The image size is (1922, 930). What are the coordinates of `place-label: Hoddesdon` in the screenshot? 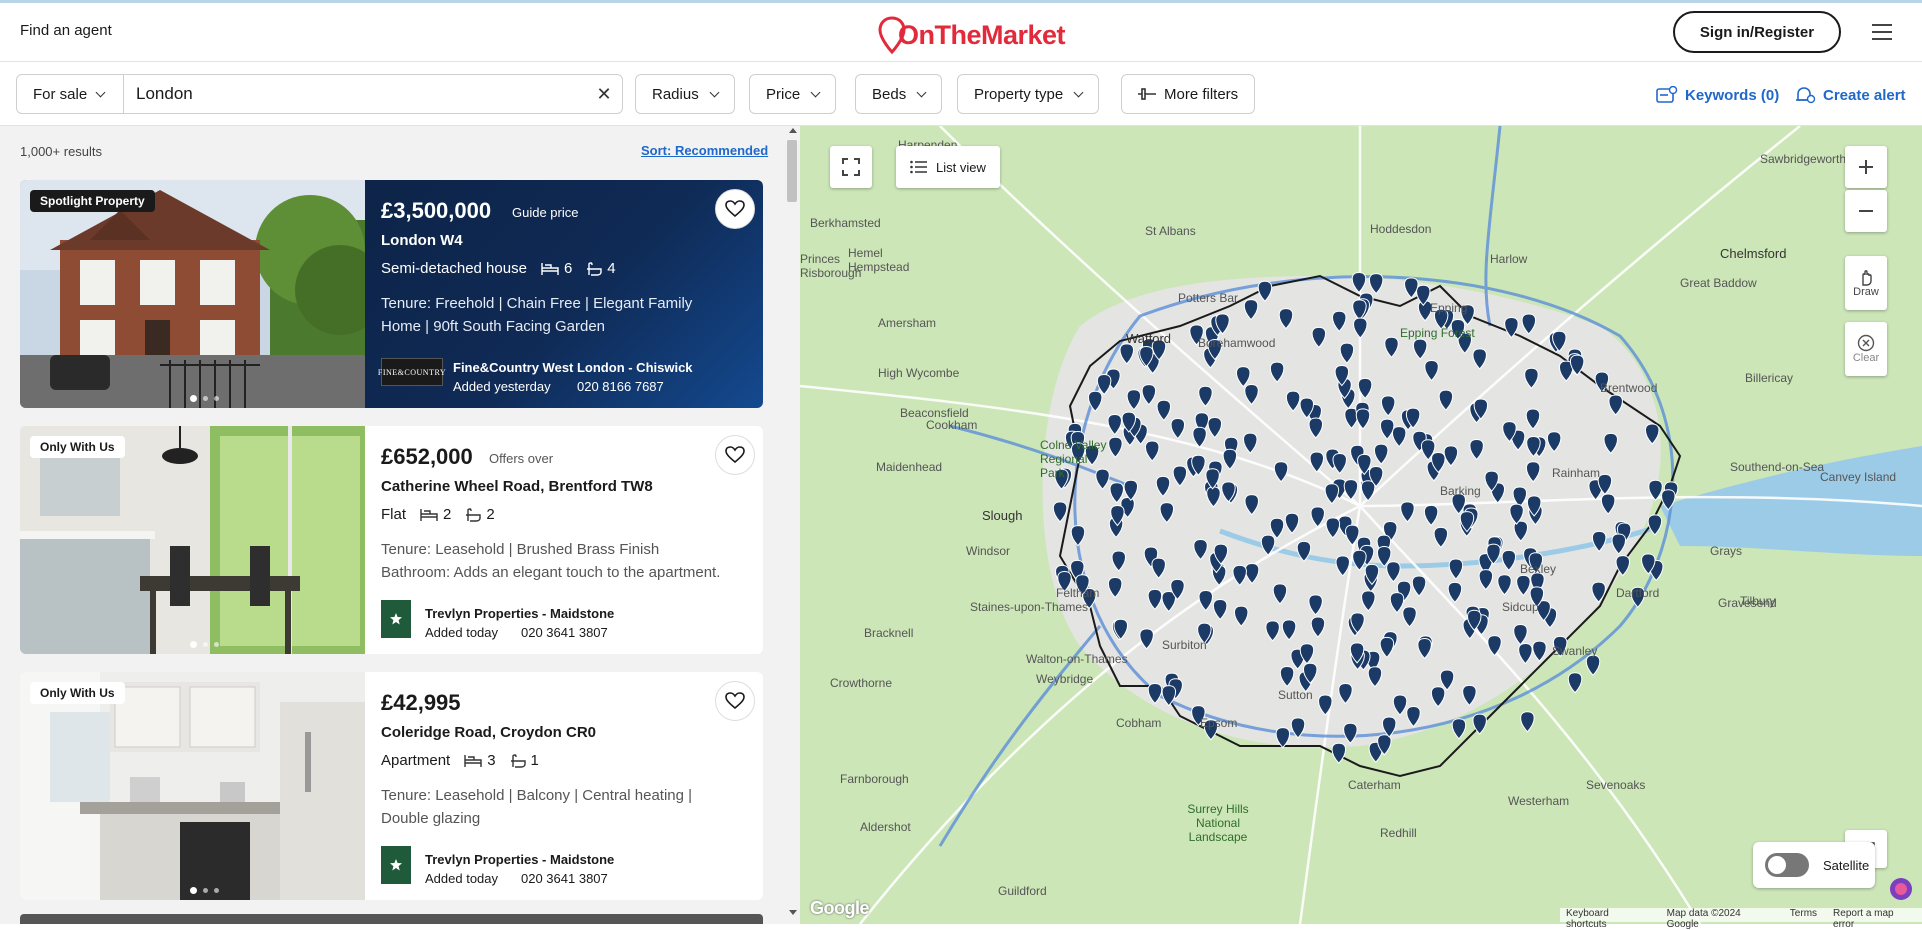 It's located at (1401, 229).